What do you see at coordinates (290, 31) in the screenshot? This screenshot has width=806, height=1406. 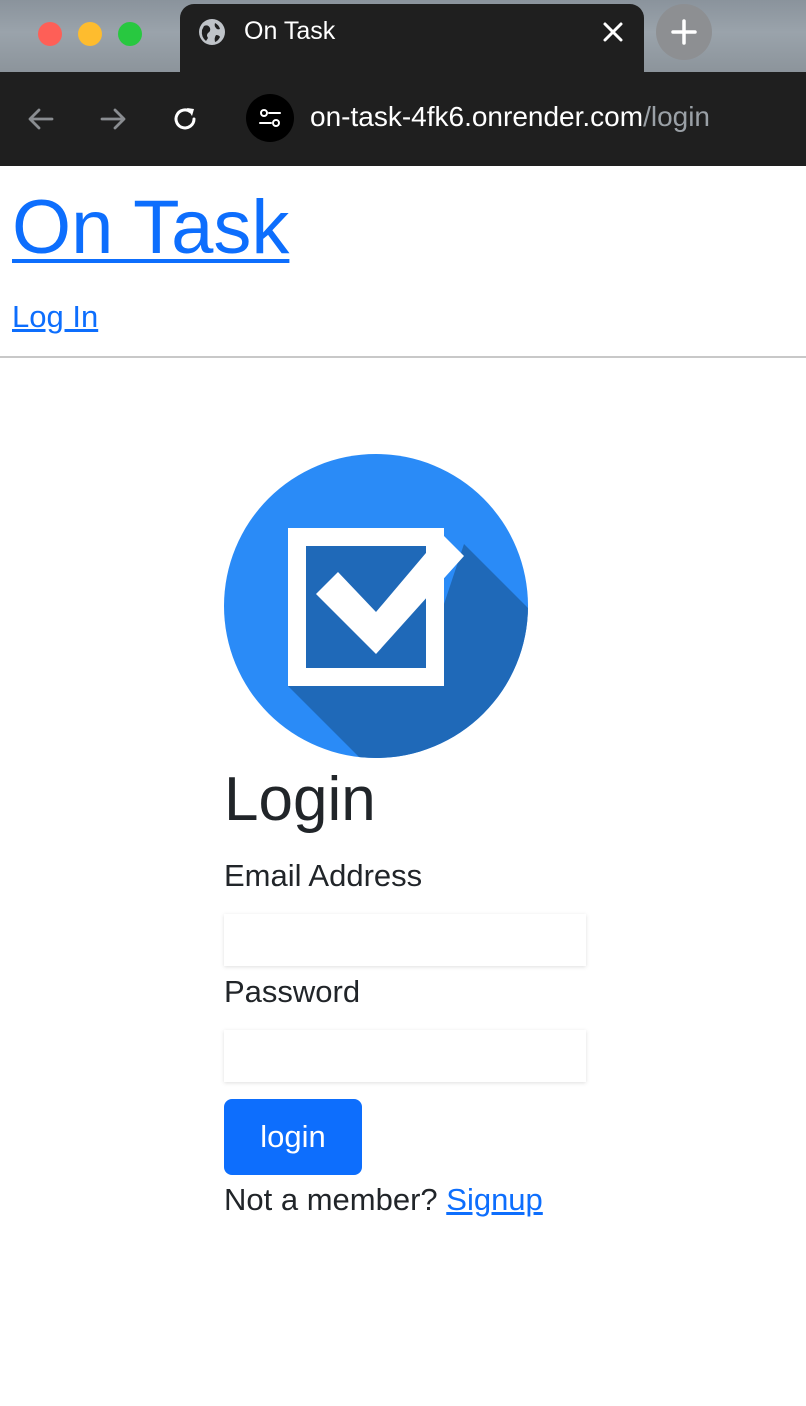 I see `tab-title: On Task` at bounding box center [290, 31].